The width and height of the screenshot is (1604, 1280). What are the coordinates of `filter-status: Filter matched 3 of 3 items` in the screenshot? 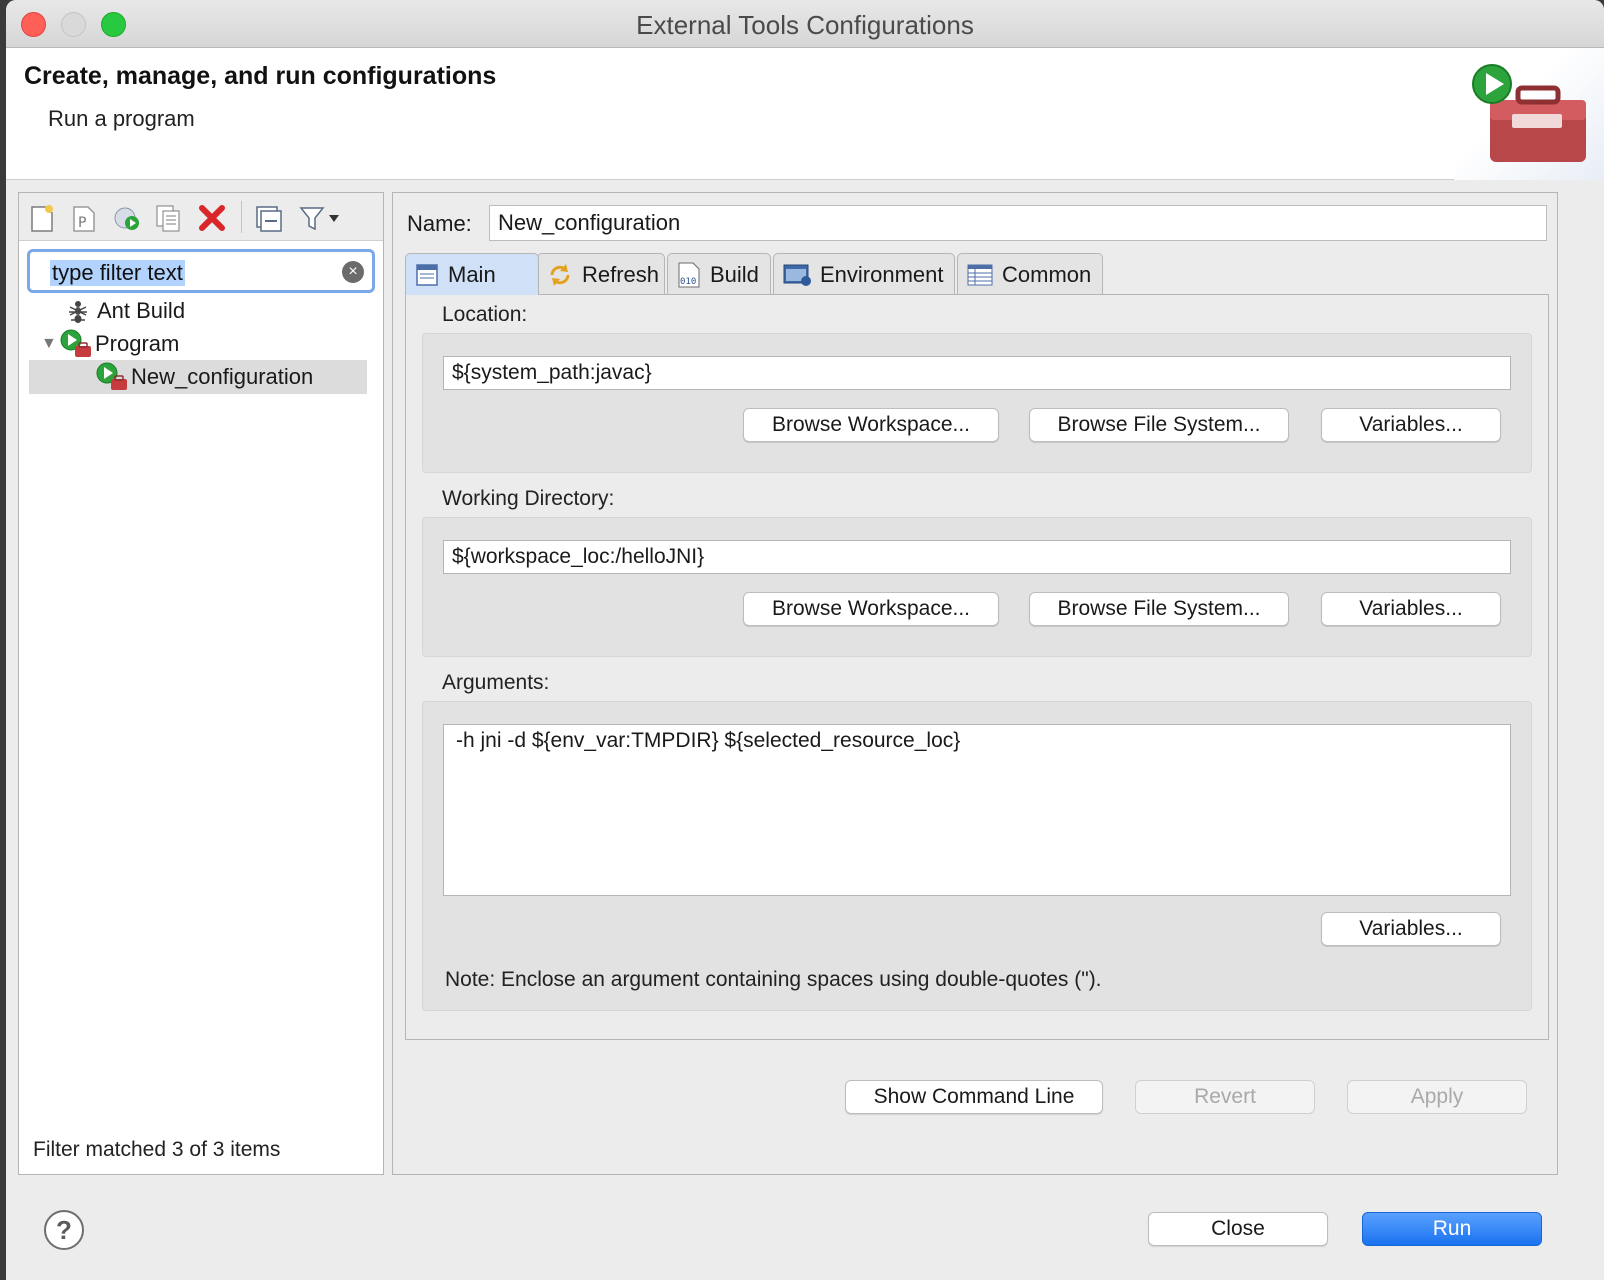 It's located at (157, 1149).